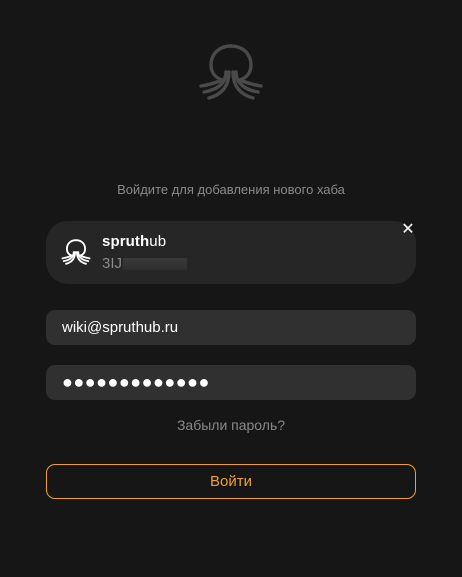 The width and height of the screenshot is (462, 577). Describe the element at coordinates (231, 72) in the screenshot. I see `octopus-logo-icon` at that location.